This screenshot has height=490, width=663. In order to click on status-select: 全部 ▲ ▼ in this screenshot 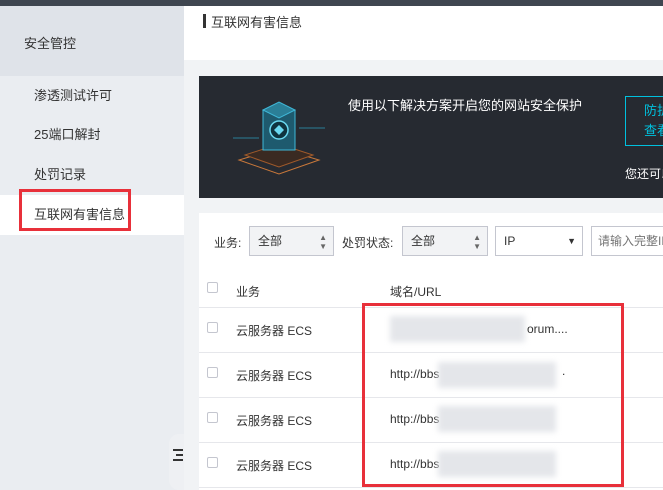, I will do `click(445, 241)`.